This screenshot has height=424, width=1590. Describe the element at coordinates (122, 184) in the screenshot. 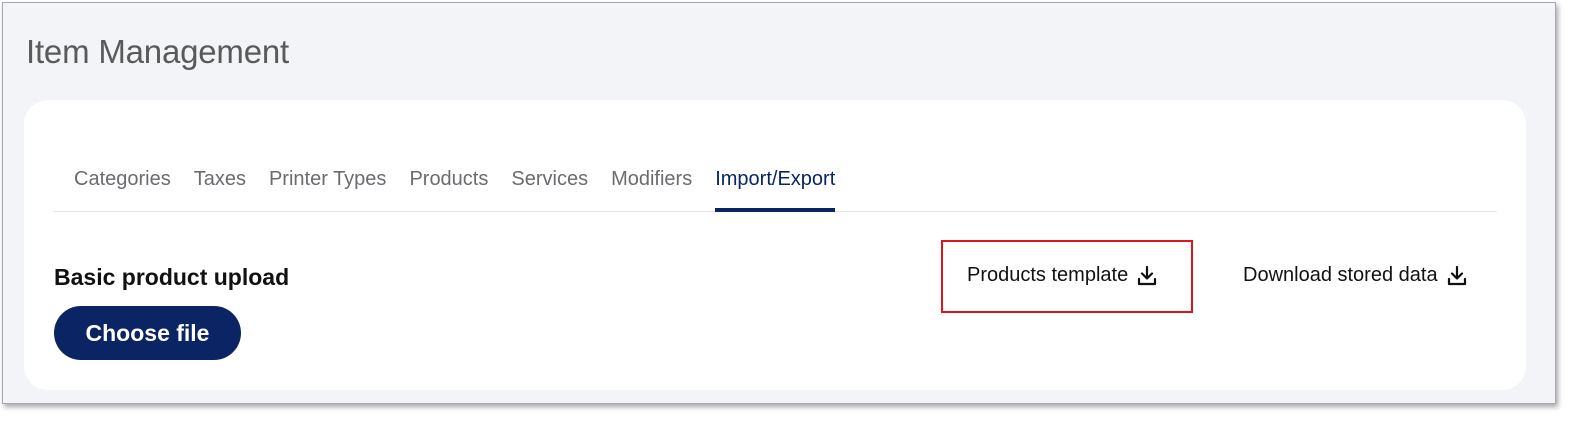

I see `tab-categories: Categories` at that location.